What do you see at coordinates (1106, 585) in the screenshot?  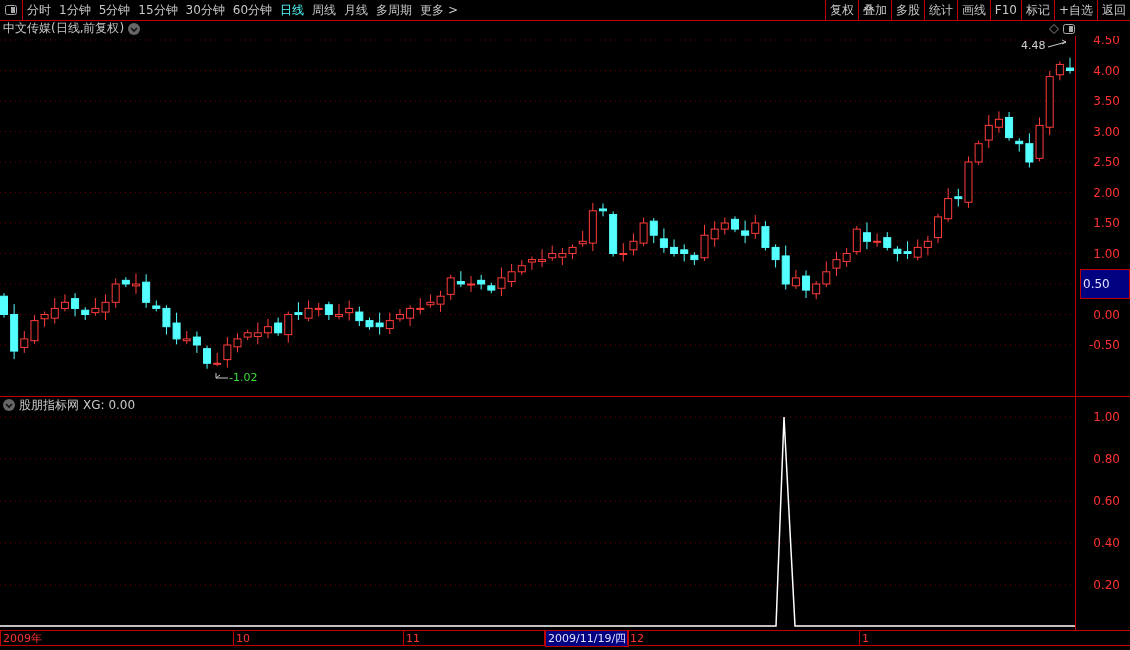 I see `indicator-tick-label: 0.20` at bounding box center [1106, 585].